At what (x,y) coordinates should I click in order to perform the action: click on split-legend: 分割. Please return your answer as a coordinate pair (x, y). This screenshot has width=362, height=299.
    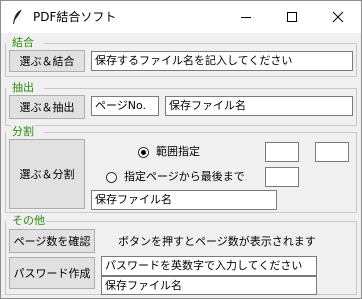
    Looking at the image, I should click on (23, 131).